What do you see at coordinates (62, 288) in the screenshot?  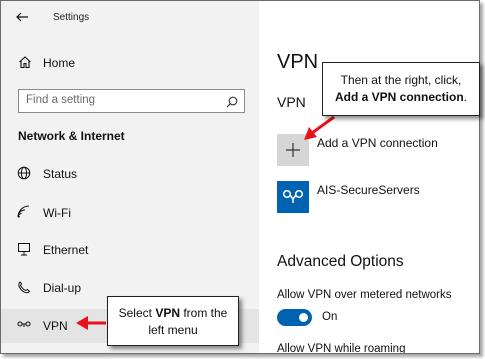 I see `sidebar-item-label: Dial-up` at bounding box center [62, 288].